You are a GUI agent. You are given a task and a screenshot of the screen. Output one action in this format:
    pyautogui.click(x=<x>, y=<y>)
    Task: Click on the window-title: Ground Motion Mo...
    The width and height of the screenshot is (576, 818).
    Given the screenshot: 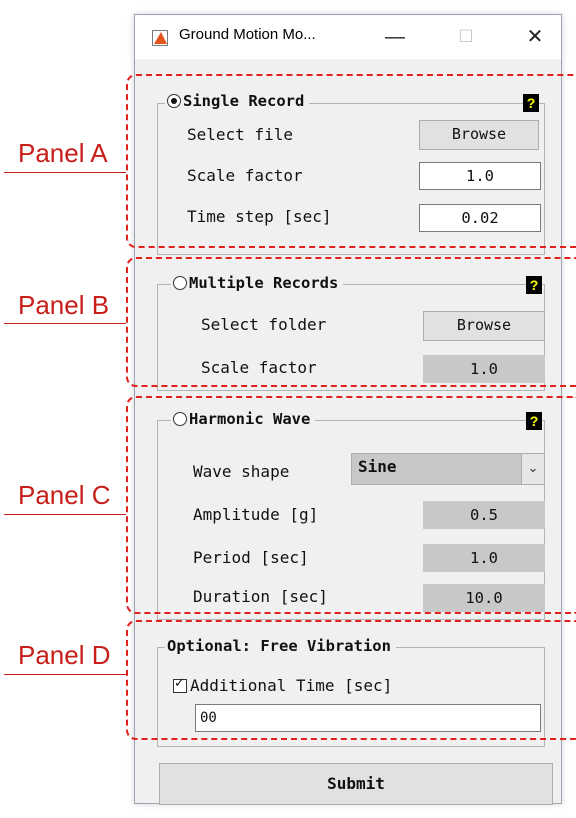 What is the action you would take?
    pyautogui.click(x=247, y=34)
    